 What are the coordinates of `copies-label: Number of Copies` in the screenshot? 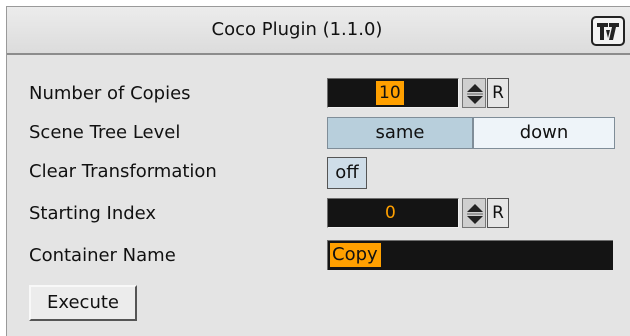 It's located at (110, 93).